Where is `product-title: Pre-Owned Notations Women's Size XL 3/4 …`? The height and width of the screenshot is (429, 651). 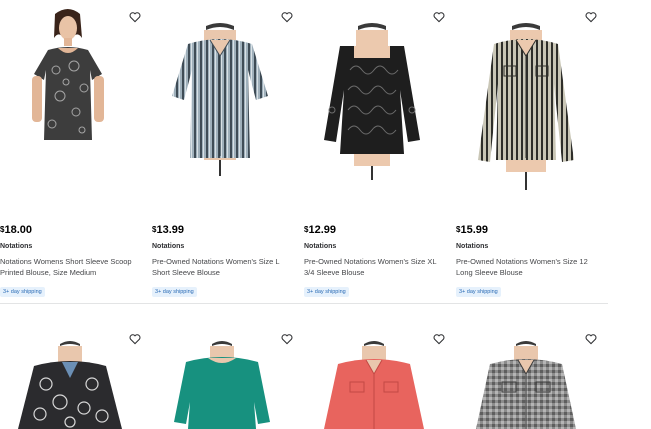
product-title: Pre-Owned Notations Women's Size XL 3/4 … is located at coordinates (374, 267).